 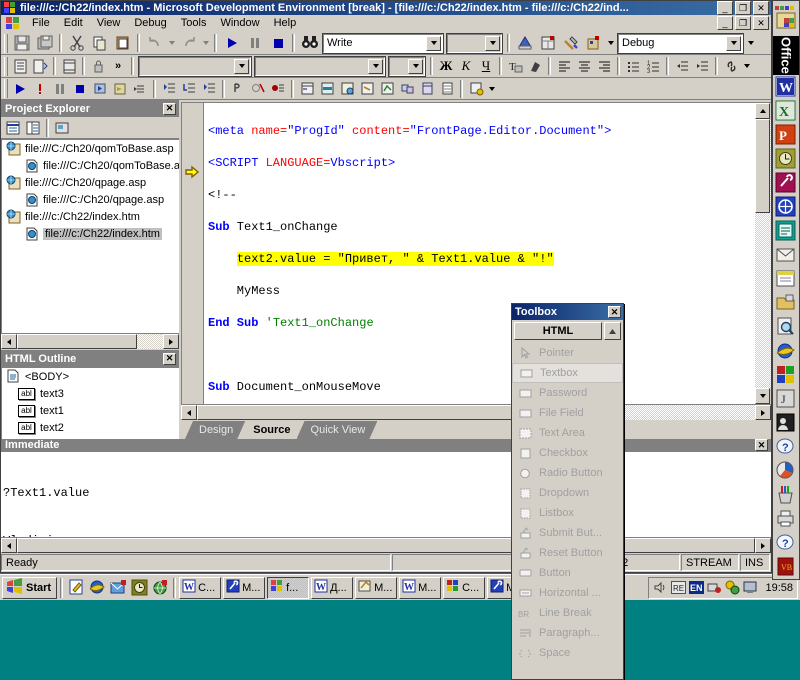 I want to click on break-all-icon, so click(x=254, y=43).